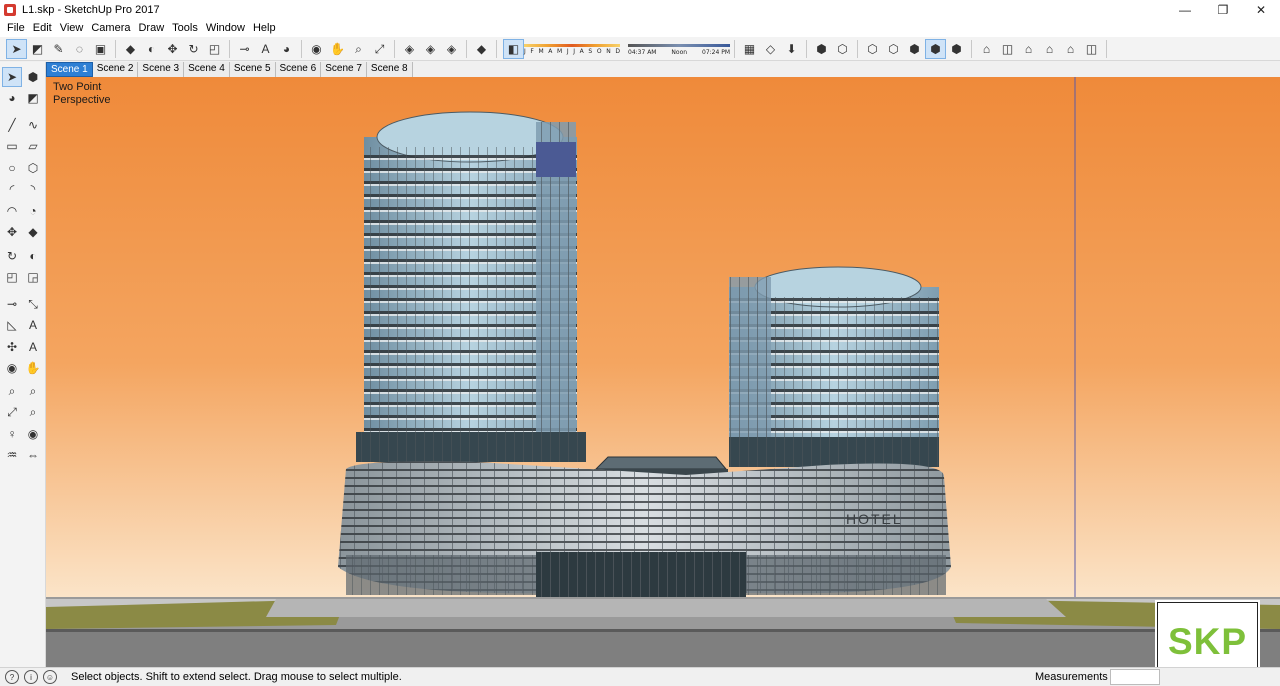 Image resolution: width=1280 pixels, height=686 pixels. I want to click on make-component-icon: ⬢, so click(33, 77).